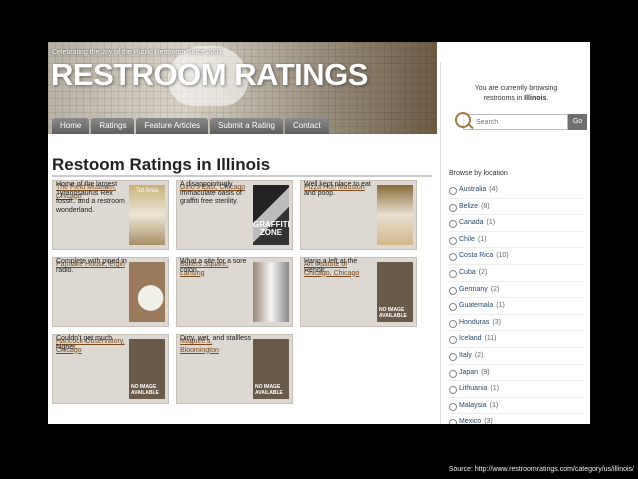 The width and height of the screenshot is (638, 479). Describe the element at coordinates (516, 373) in the screenshot. I see `location-item: Japan (9)` at that location.